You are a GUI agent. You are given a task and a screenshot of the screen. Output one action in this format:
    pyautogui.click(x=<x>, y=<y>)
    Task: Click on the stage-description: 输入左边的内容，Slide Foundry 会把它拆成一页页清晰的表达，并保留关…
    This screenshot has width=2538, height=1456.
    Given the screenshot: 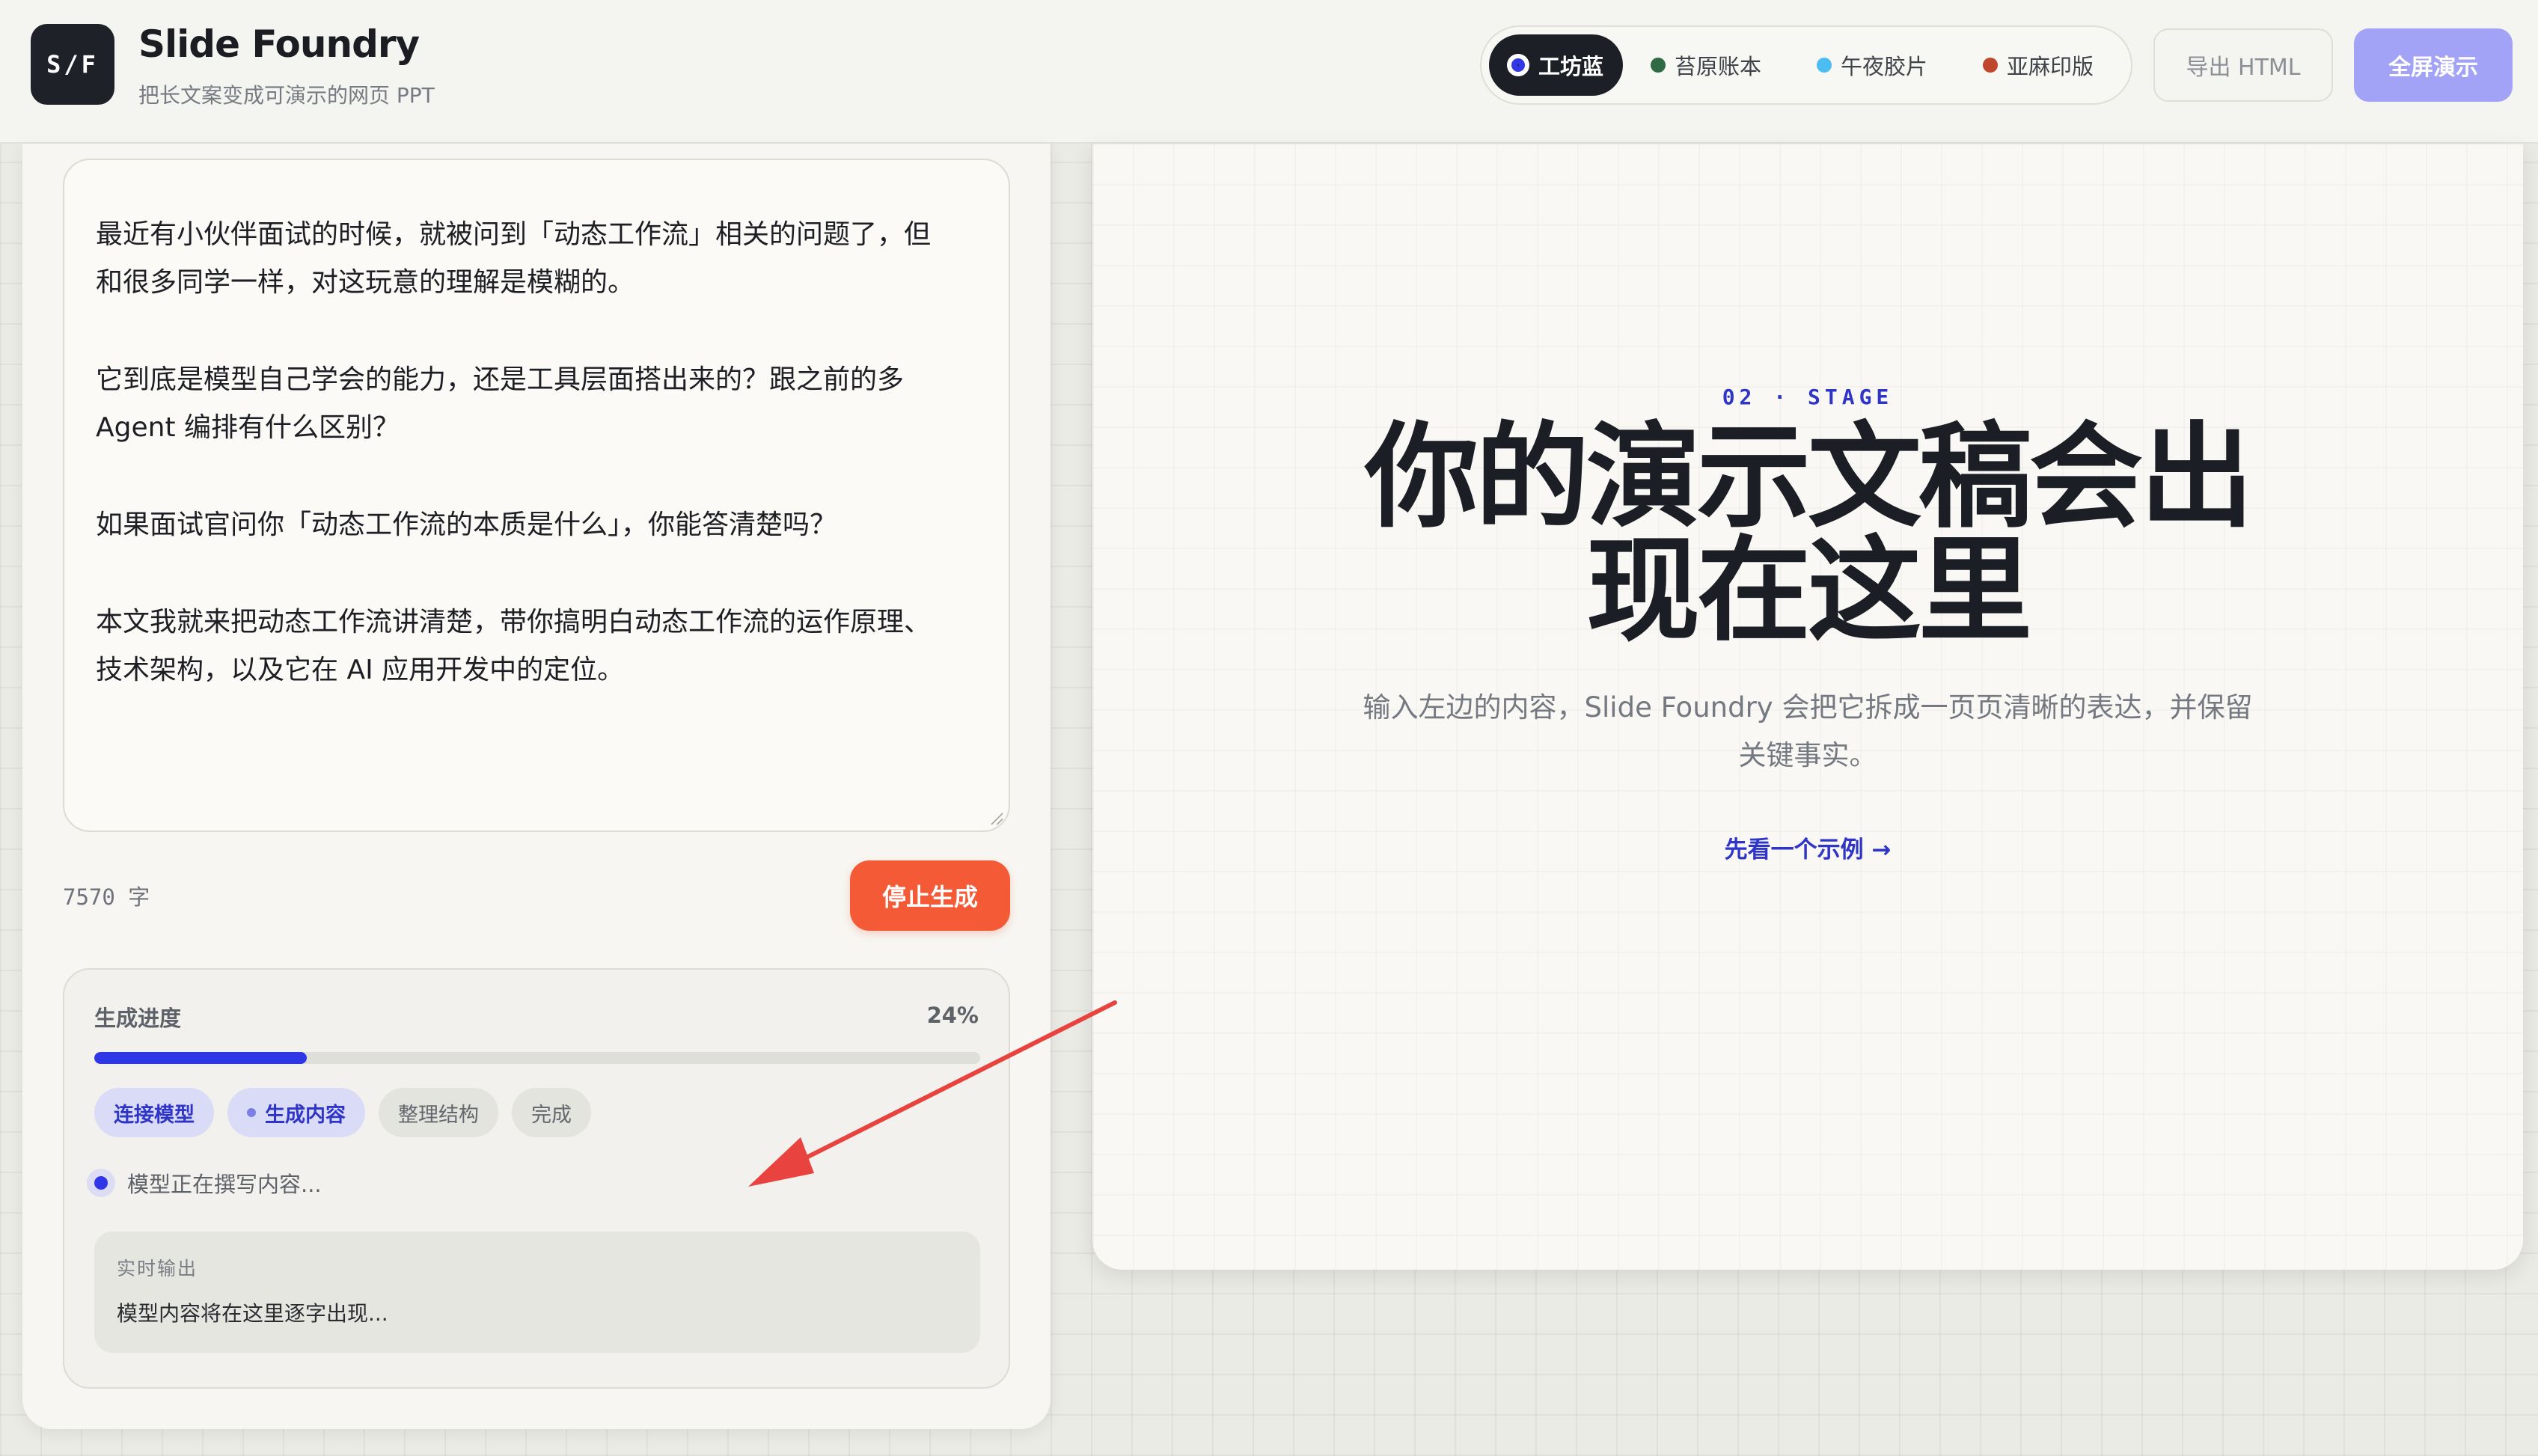 What is the action you would take?
    pyautogui.click(x=1808, y=731)
    